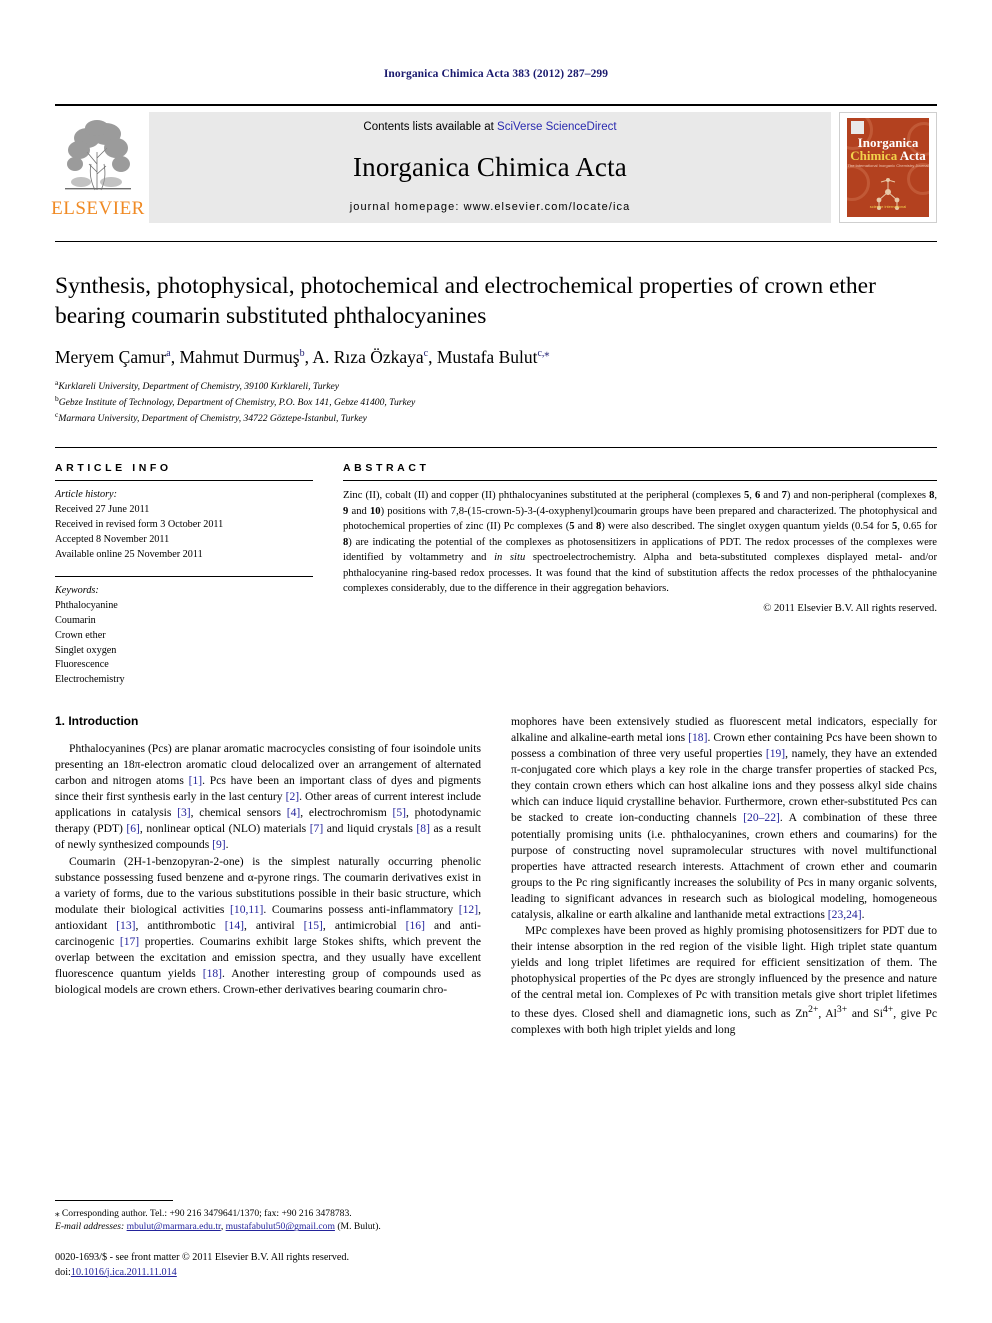  I want to click on article-history-item: Accepted 8 November 2011, so click(112, 540).